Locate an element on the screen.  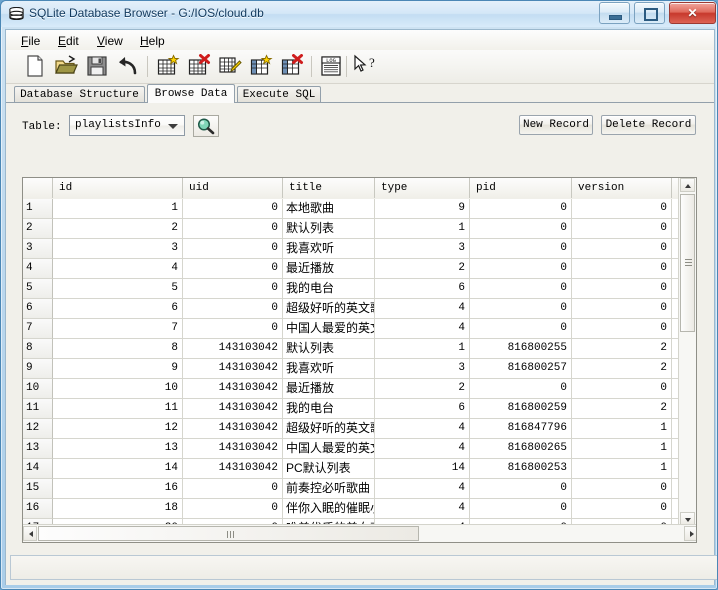
cell-id: 3 is located at coordinates (118, 249).